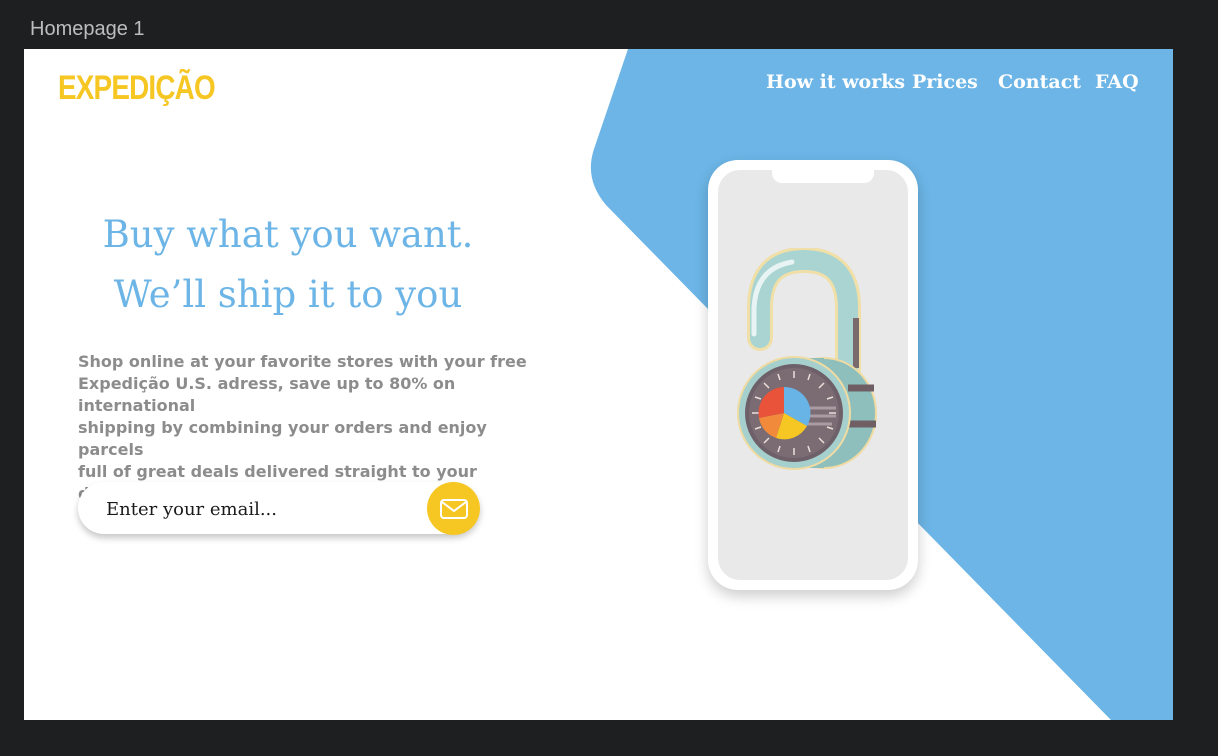 Image resolution: width=1218 pixels, height=756 pixels. Describe the element at coordinates (807, 359) in the screenshot. I see `open-padlock-icon` at that location.